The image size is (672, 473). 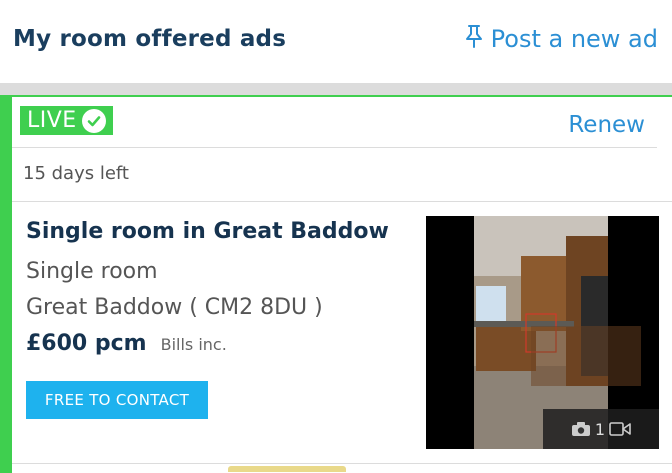 What do you see at coordinates (150, 39) in the screenshot?
I see `page-title: My room offered ads` at bounding box center [150, 39].